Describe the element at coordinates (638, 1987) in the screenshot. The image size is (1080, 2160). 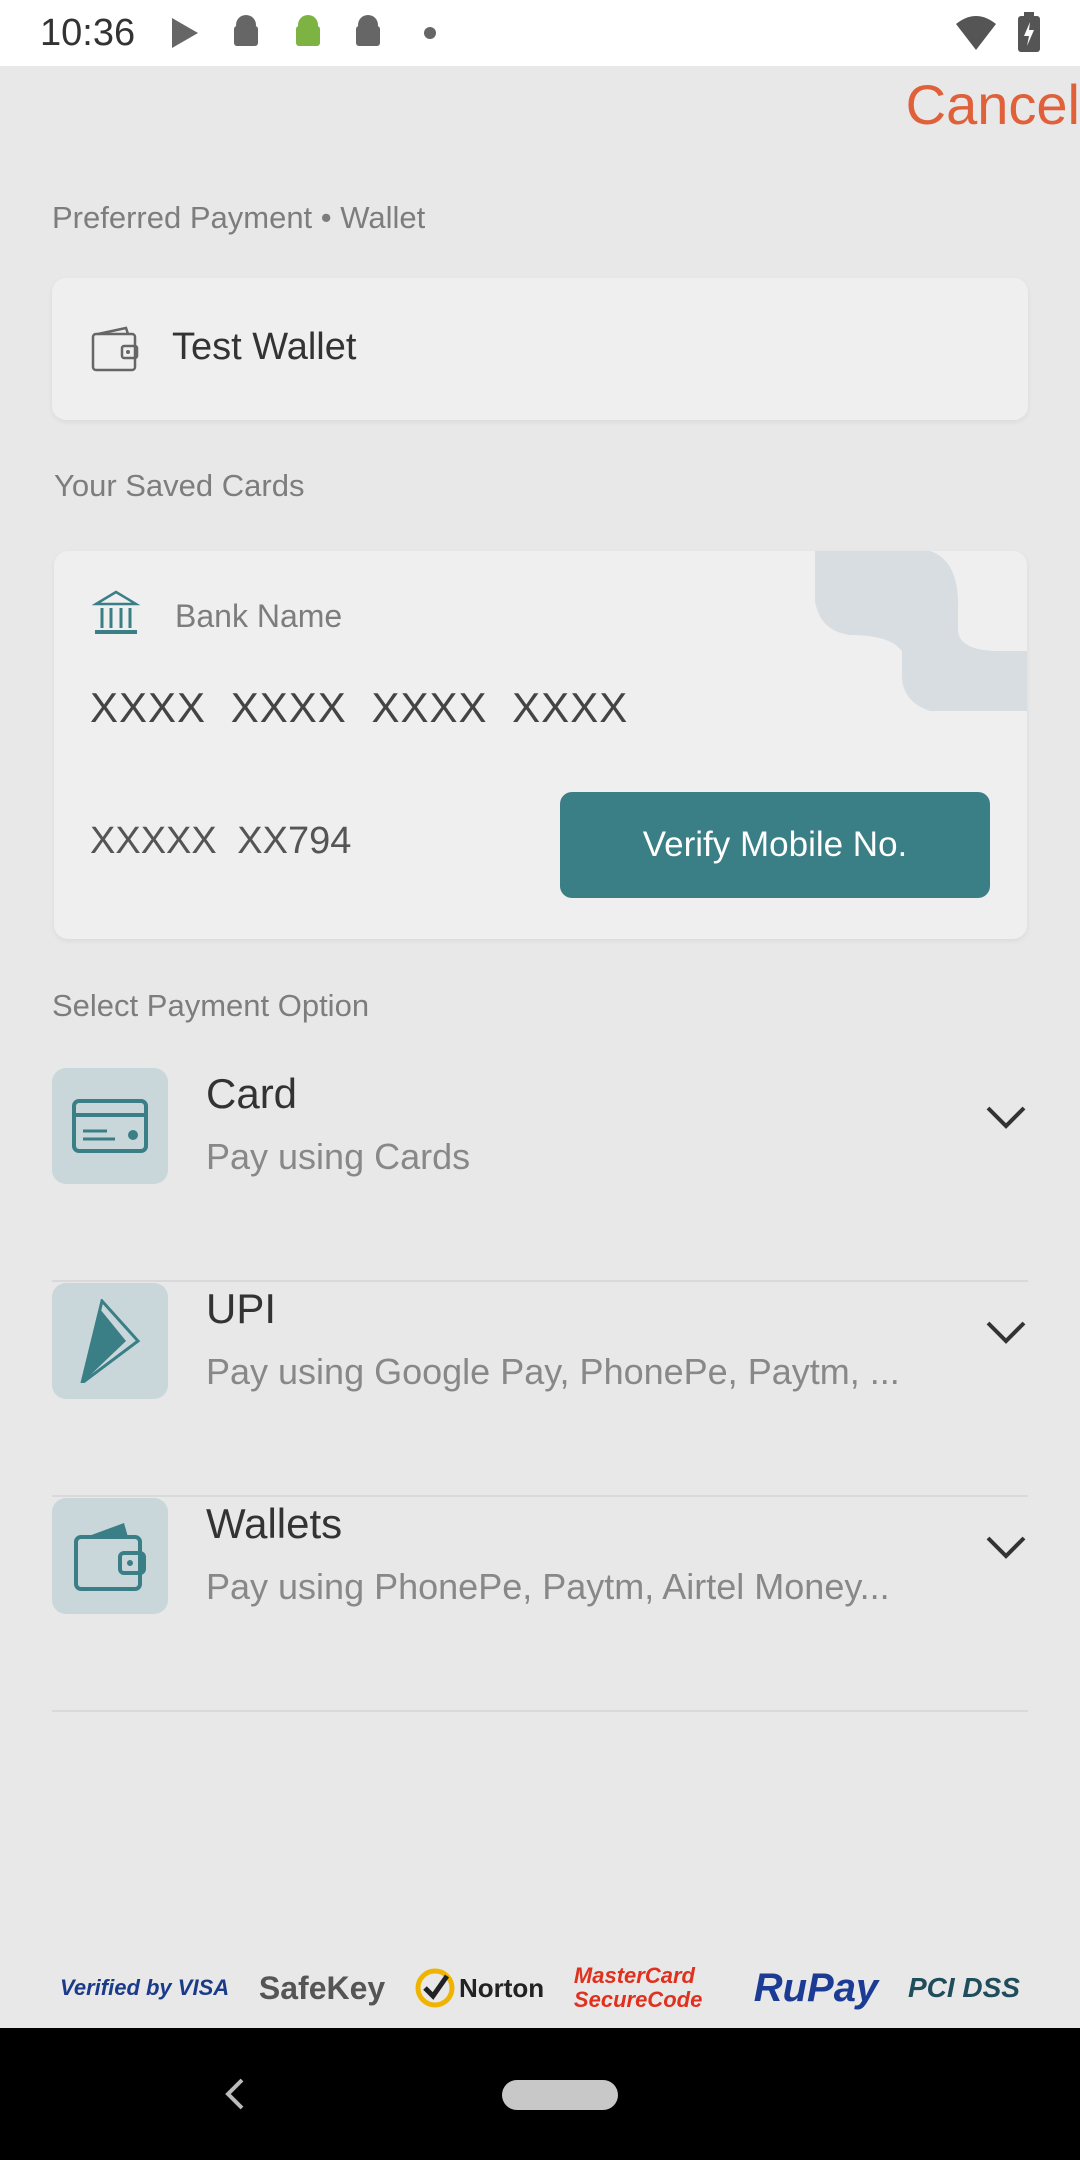
I see `mastercard-securecode-logo: MasterCard SecureCode` at that location.